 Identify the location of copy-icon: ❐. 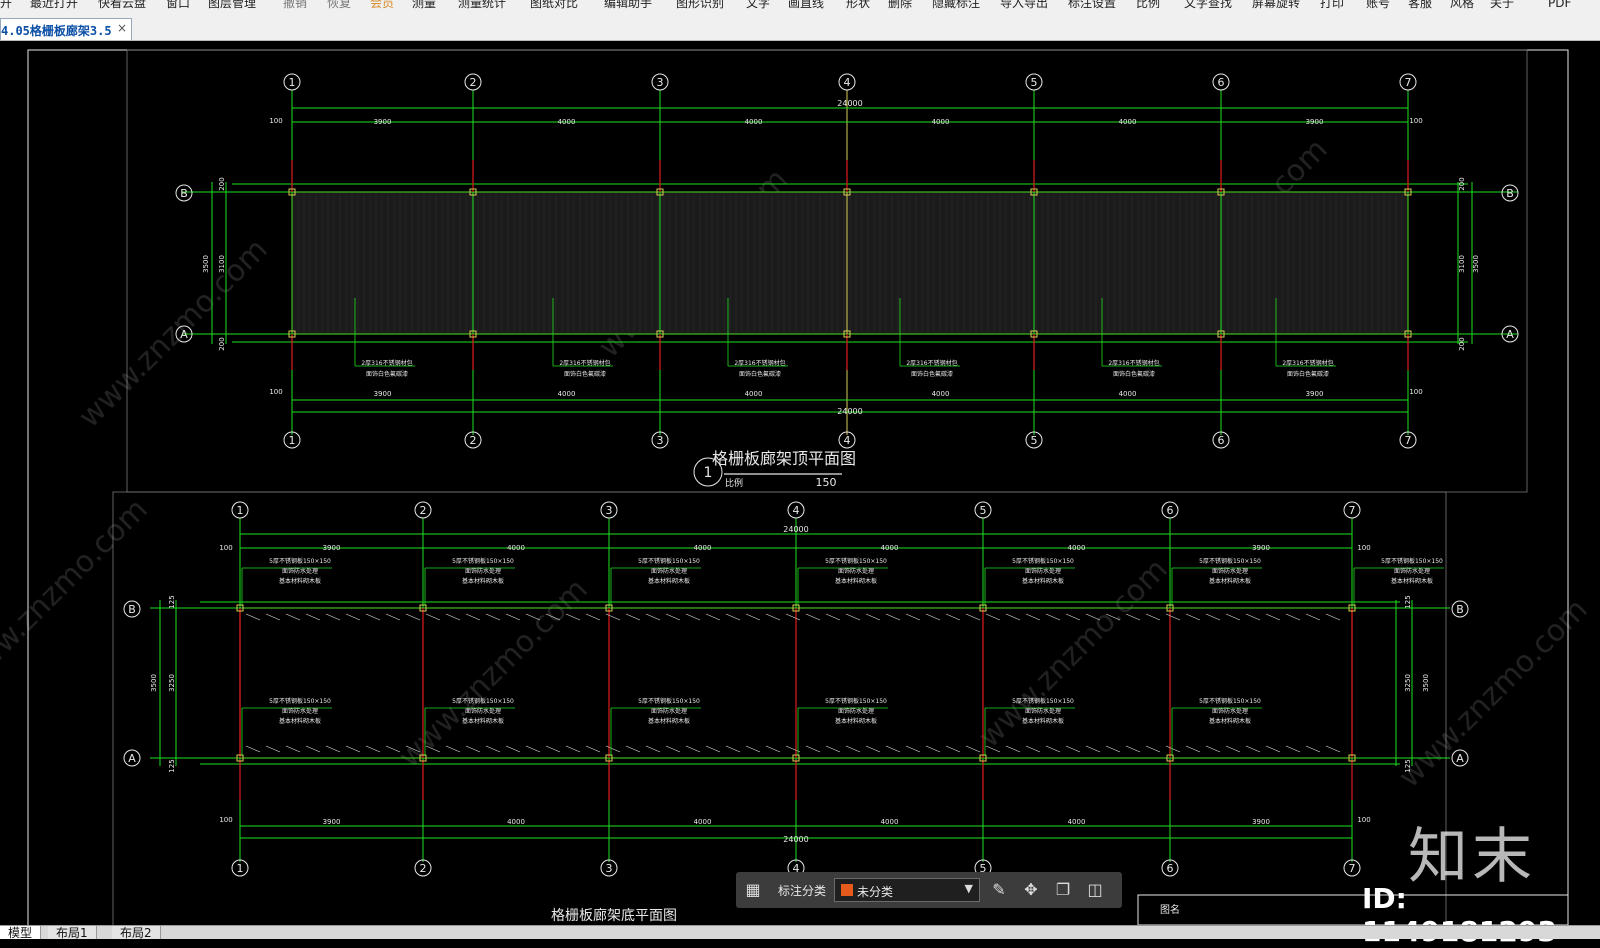
(1063, 890).